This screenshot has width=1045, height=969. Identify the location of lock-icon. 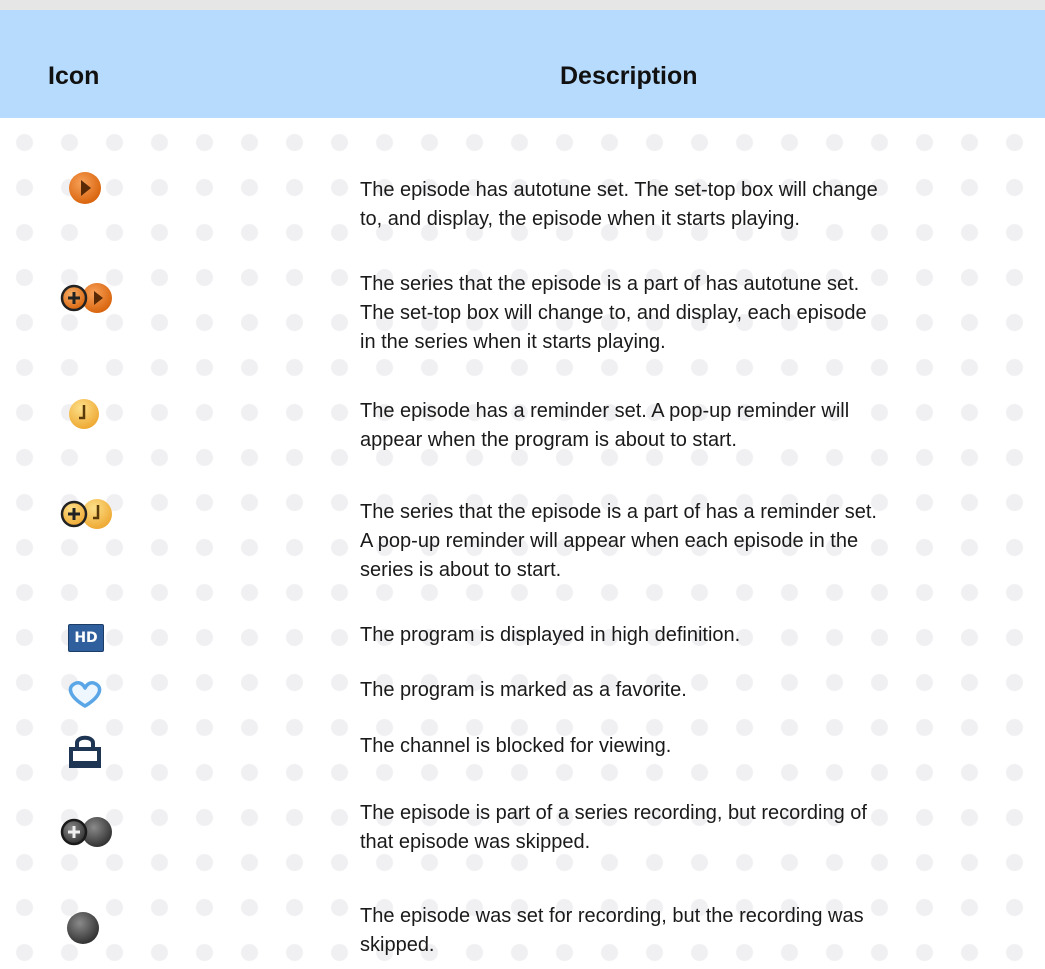
(85, 750).